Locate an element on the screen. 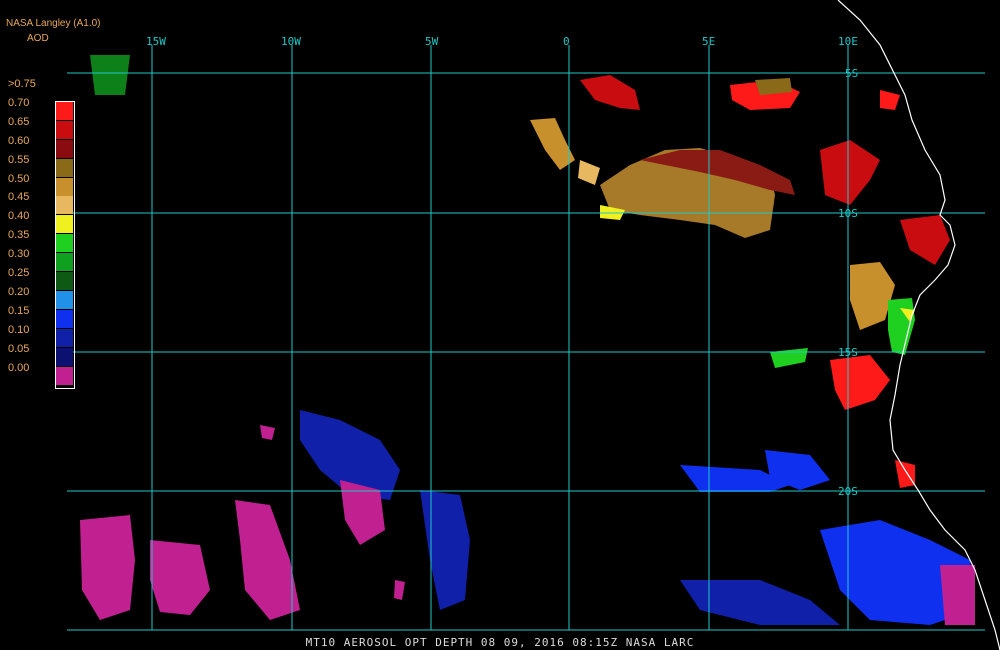 This screenshot has height=650, width=1000. product-title: NASA Langley (A1.0) is located at coordinates (53, 23).